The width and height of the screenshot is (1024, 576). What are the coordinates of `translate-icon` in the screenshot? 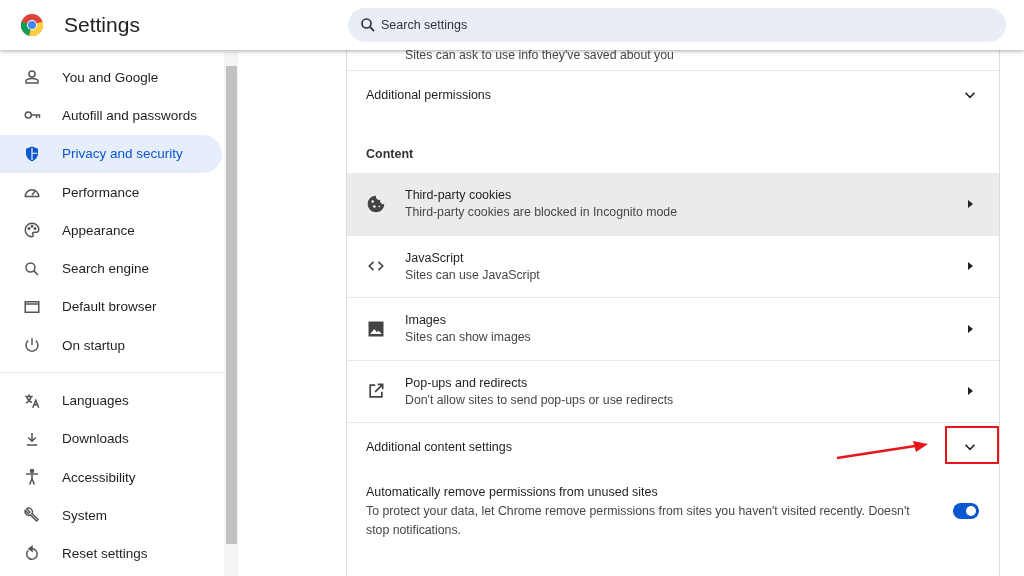 It's located at (32, 400).